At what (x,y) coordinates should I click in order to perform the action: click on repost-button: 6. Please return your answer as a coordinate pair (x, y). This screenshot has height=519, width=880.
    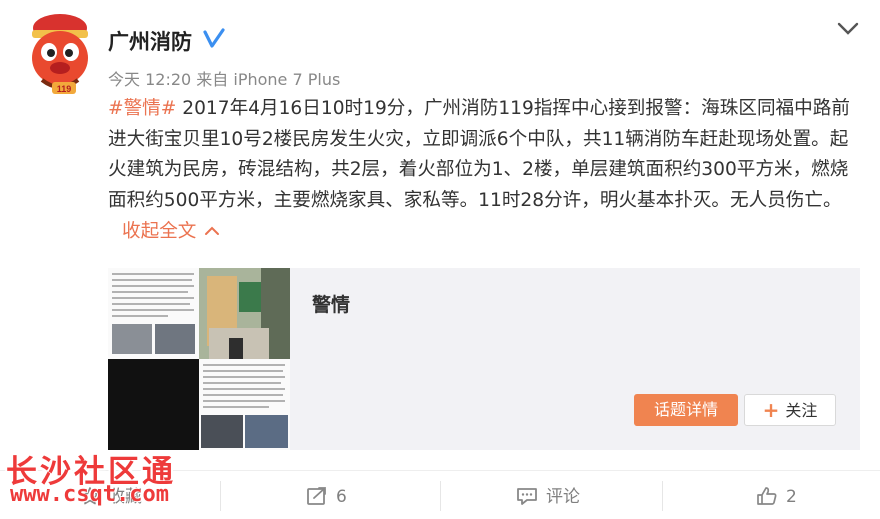
    Looking at the image, I should click on (326, 497).